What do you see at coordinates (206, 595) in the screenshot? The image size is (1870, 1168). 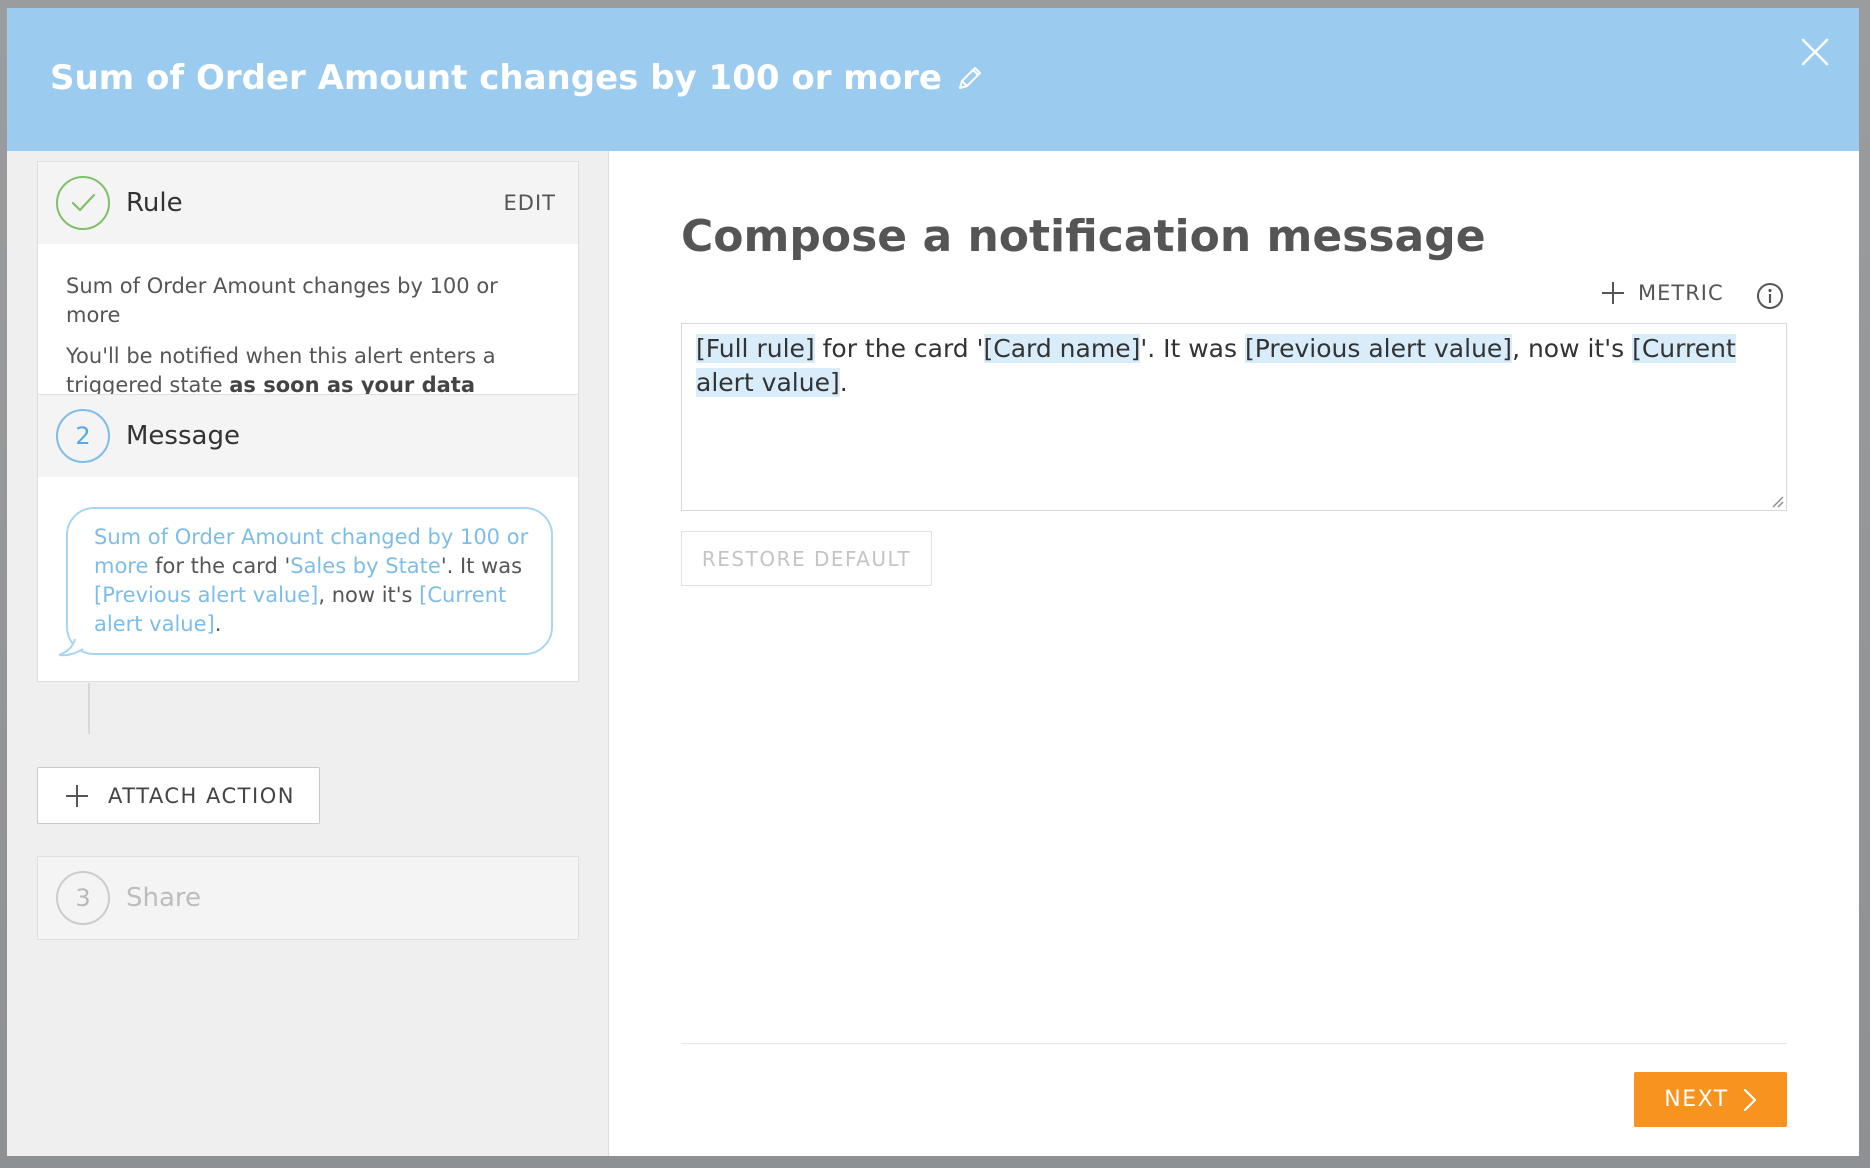 I see `preview-token-previous: [Previous alert value]` at bounding box center [206, 595].